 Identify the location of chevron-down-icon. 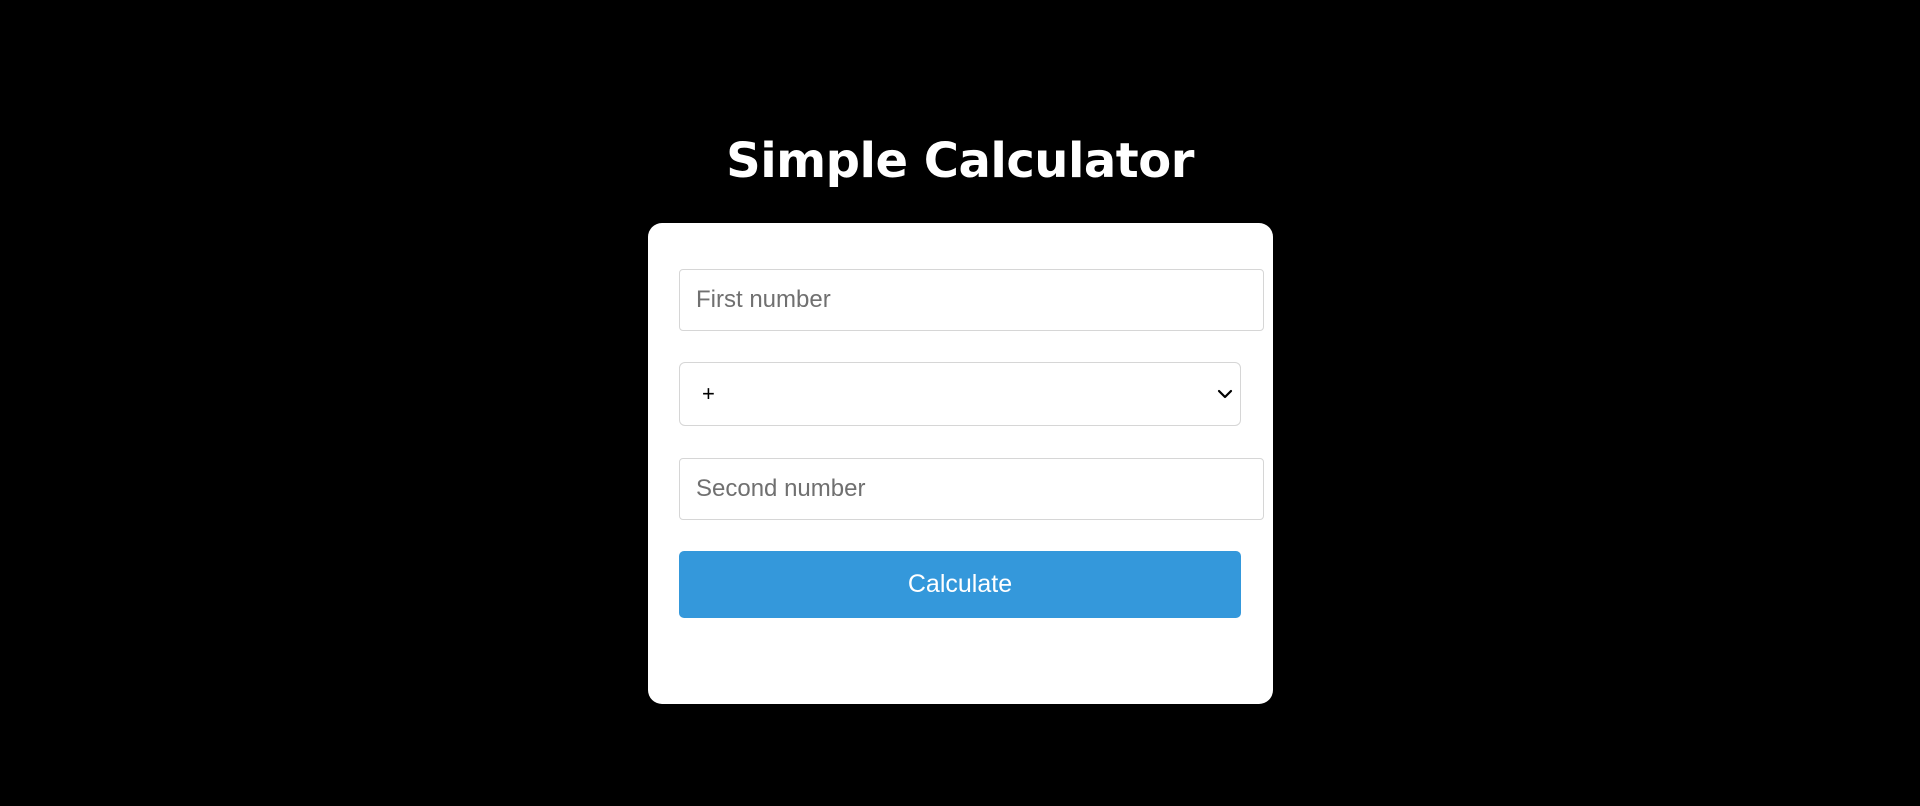
(1225, 394).